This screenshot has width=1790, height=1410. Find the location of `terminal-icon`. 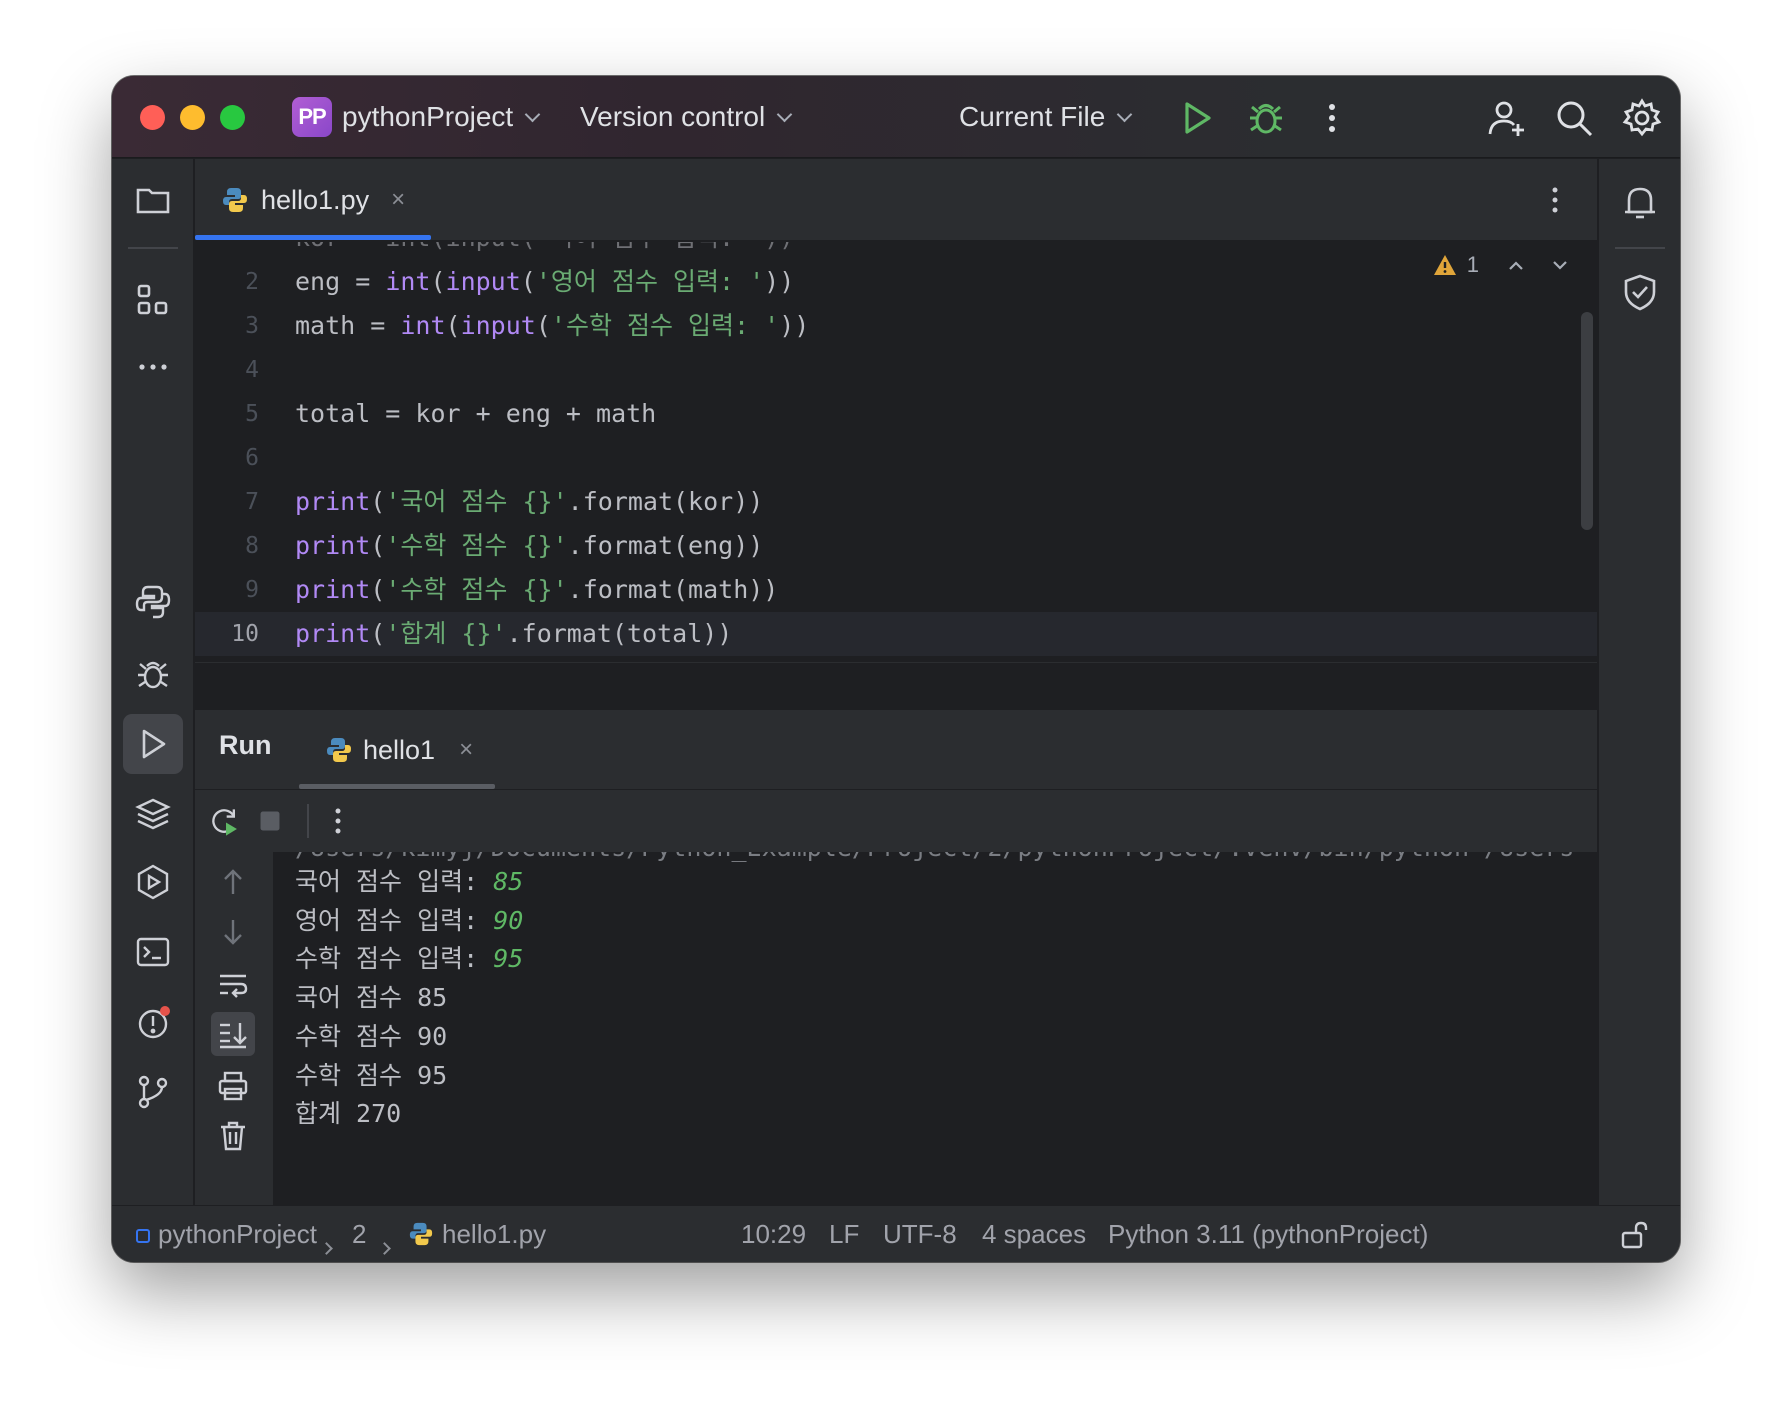

terminal-icon is located at coordinates (153, 952).